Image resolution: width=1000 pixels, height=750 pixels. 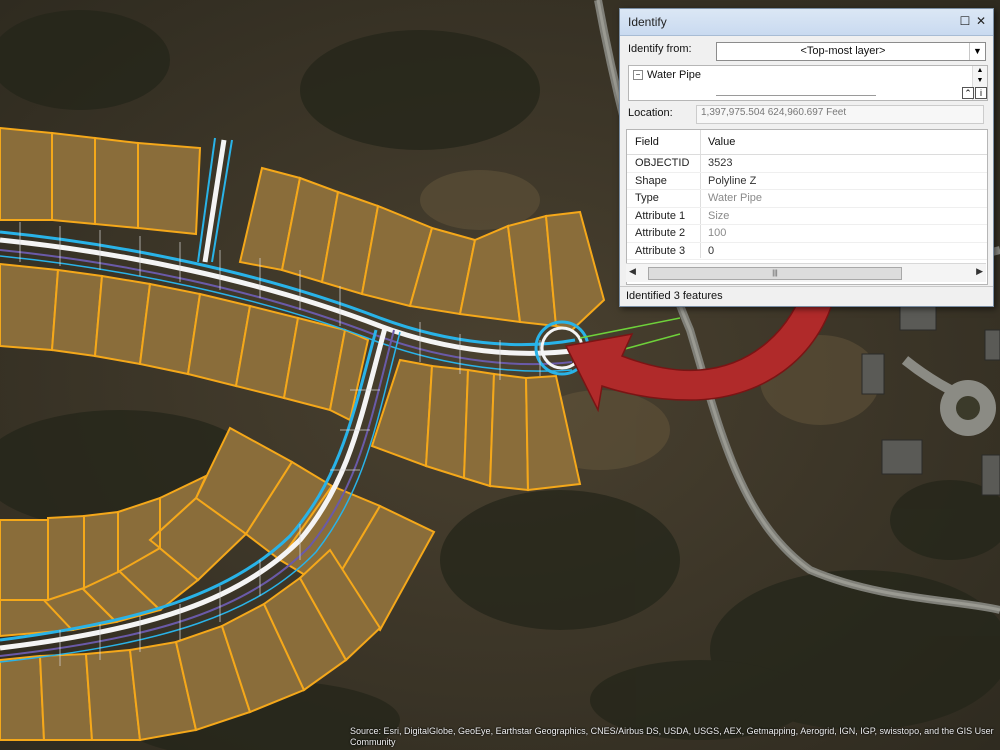 I want to click on row-value: Water Pipe, so click(x=735, y=198).